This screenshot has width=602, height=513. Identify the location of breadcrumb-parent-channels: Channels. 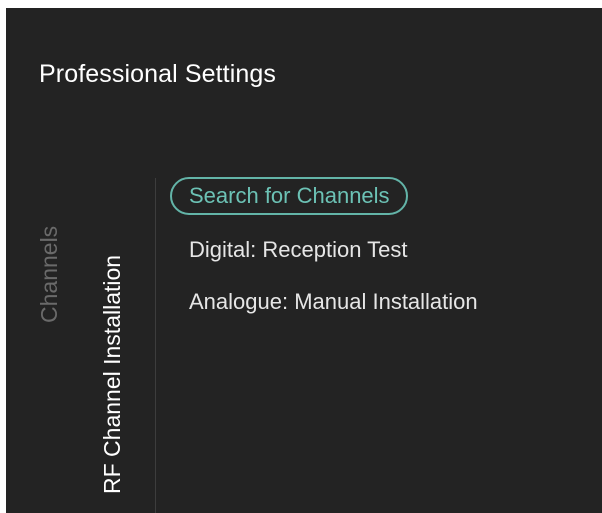
(49, 274).